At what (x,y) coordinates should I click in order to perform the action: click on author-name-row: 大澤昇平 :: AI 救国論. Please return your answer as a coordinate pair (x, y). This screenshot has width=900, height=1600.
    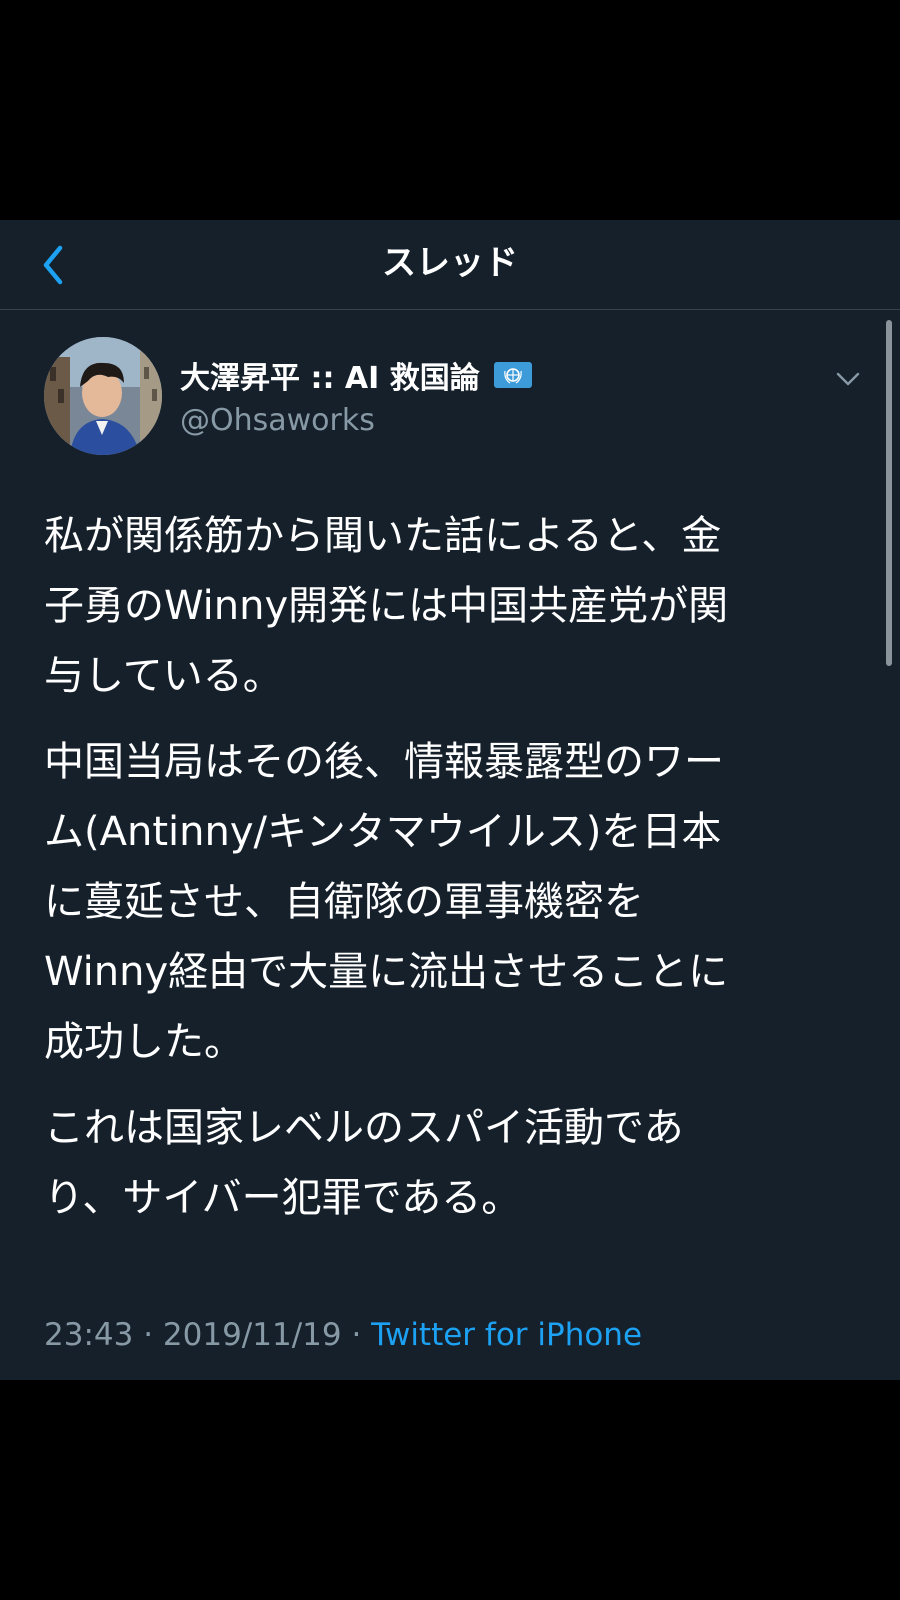
    Looking at the image, I should click on (356, 375).